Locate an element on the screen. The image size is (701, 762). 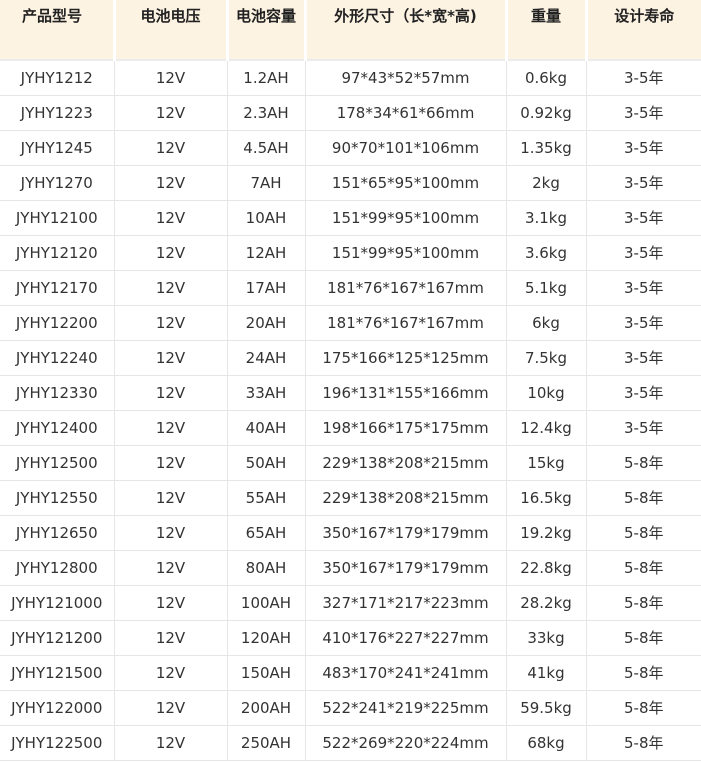
cell-capacity: 17AH is located at coordinates (266, 287).